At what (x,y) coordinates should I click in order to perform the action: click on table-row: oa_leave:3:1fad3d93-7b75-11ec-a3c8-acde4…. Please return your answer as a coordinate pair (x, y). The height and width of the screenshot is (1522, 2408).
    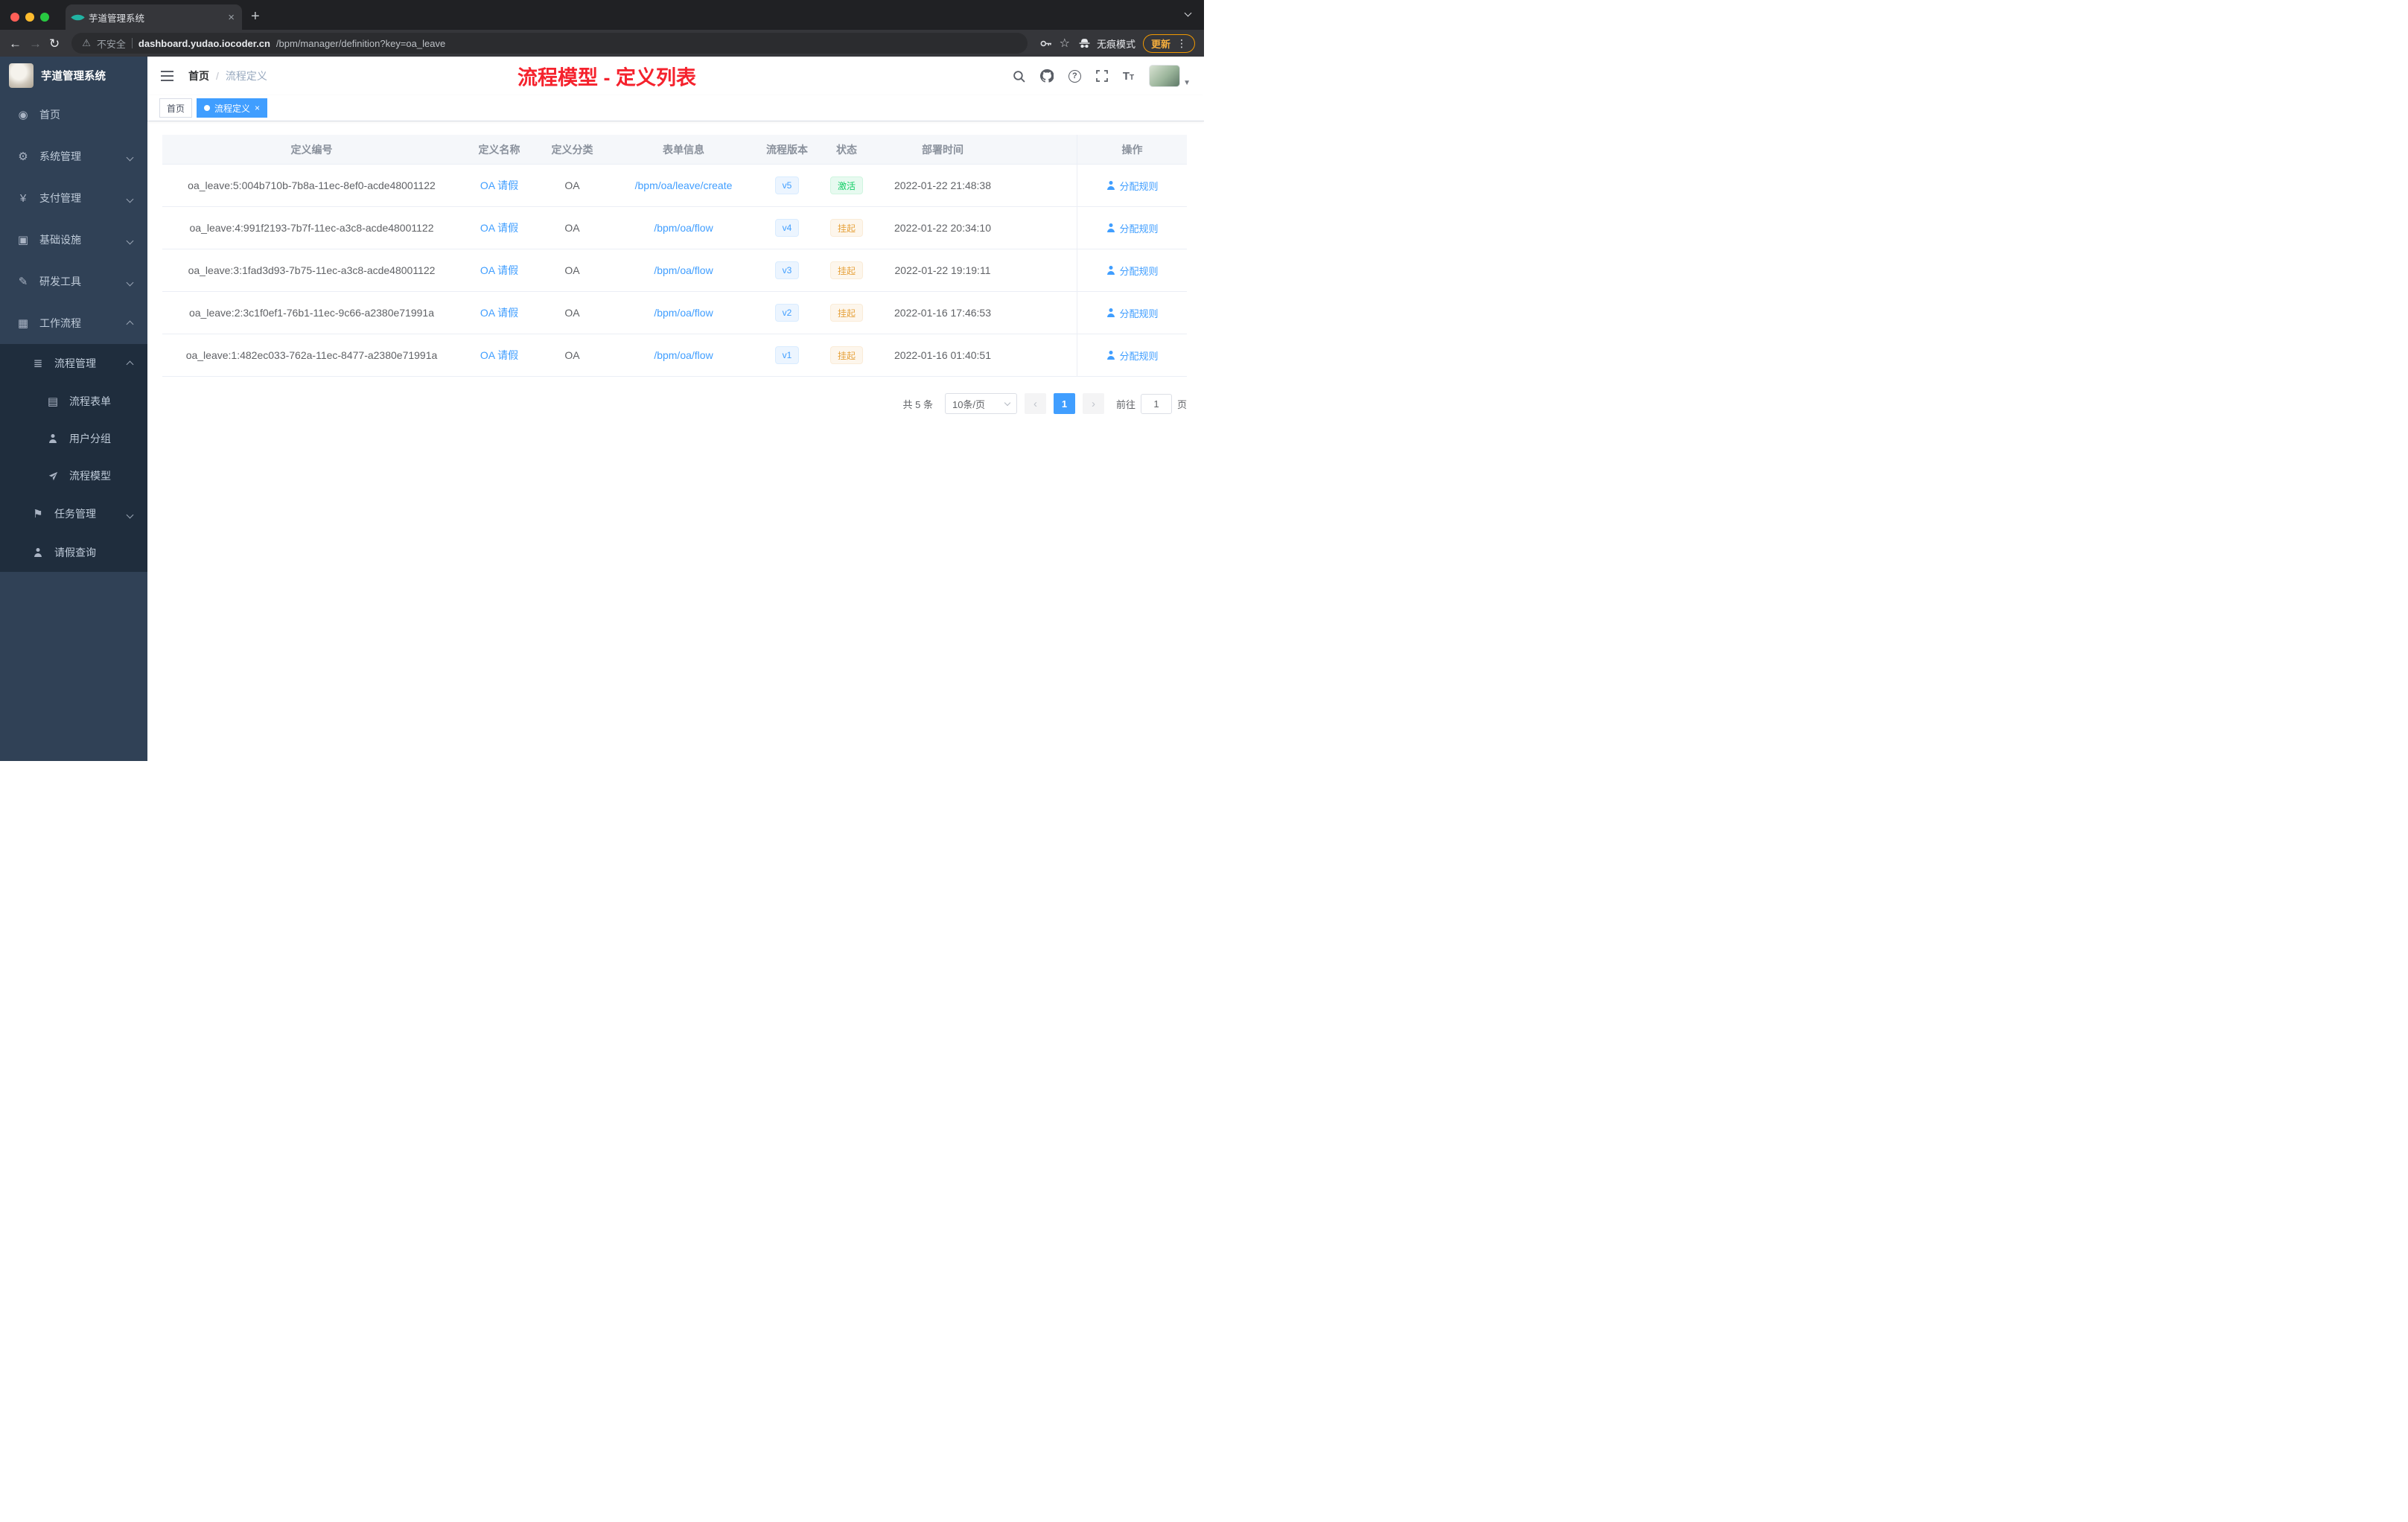
    Looking at the image, I should click on (674, 270).